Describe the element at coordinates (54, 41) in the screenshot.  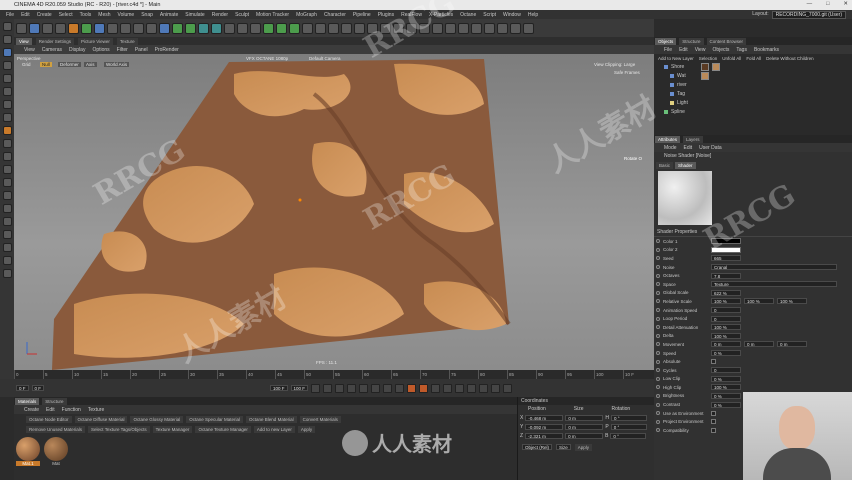
I see `tab-render-settings: Render Settings` at that location.